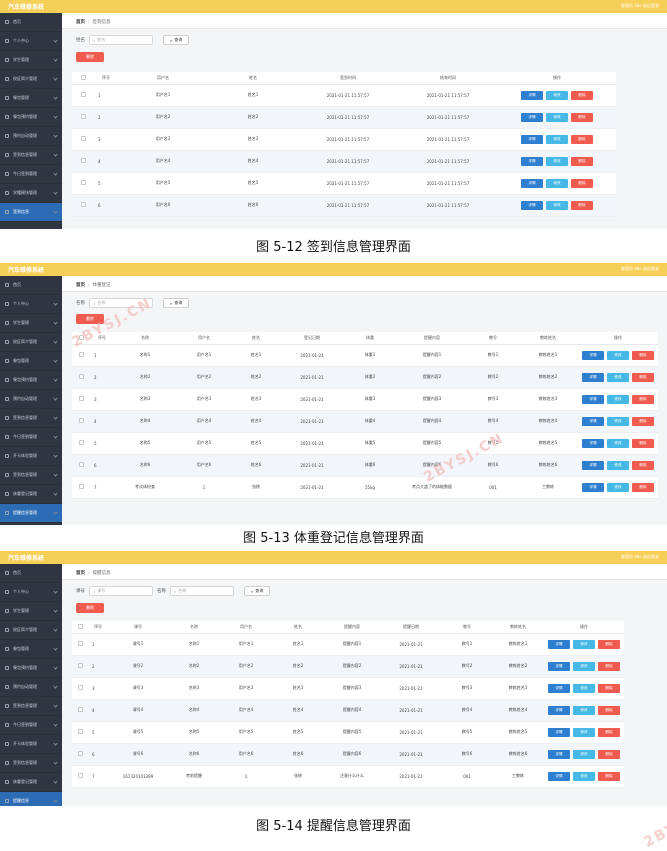  Describe the element at coordinates (121, 591) in the screenshot. I see `search-input: ⌕ 课号` at that location.